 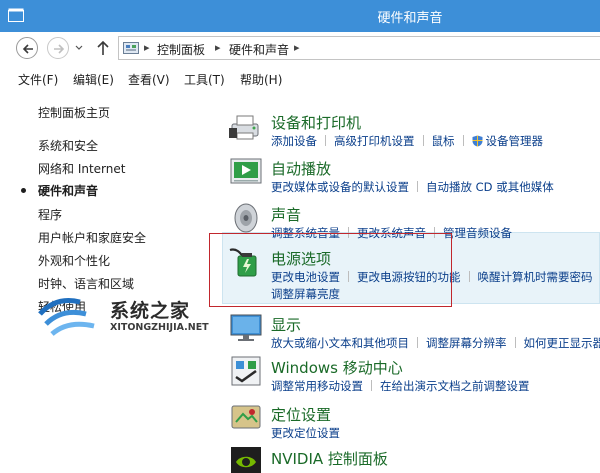 I want to click on sidebar-item-hardware-sound: 硬件和声音, so click(x=68, y=190).